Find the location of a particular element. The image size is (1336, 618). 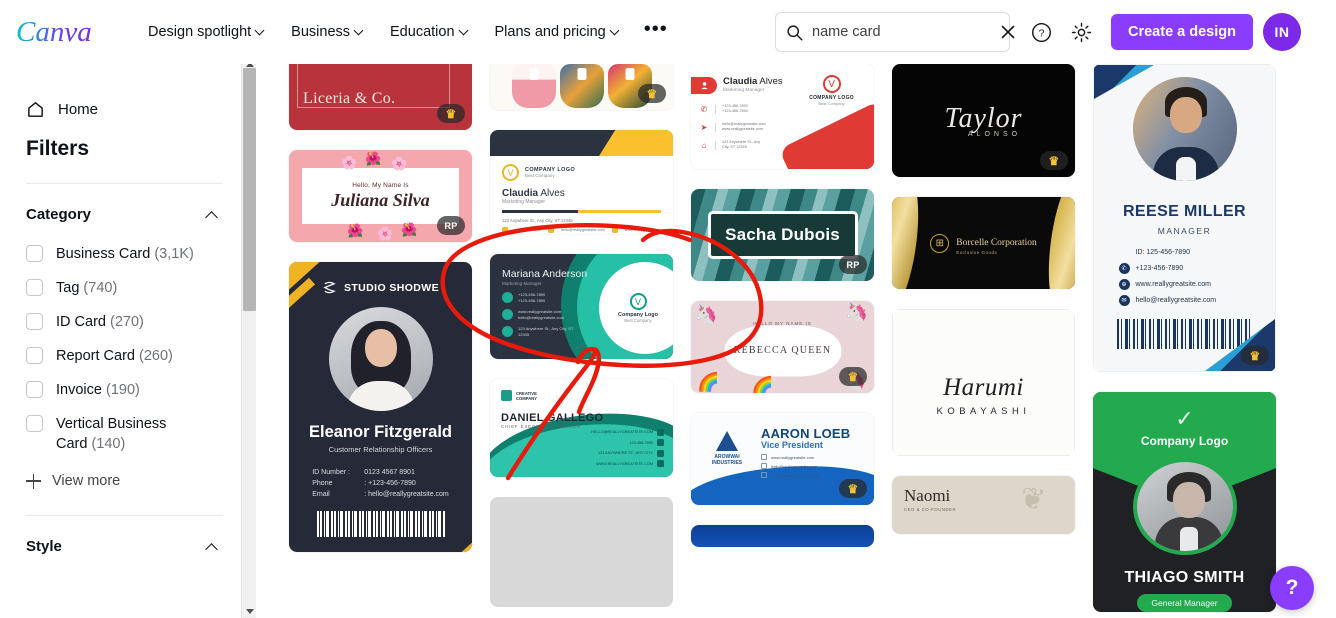

canva-logo: Canva is located at coordinates (62, 32).